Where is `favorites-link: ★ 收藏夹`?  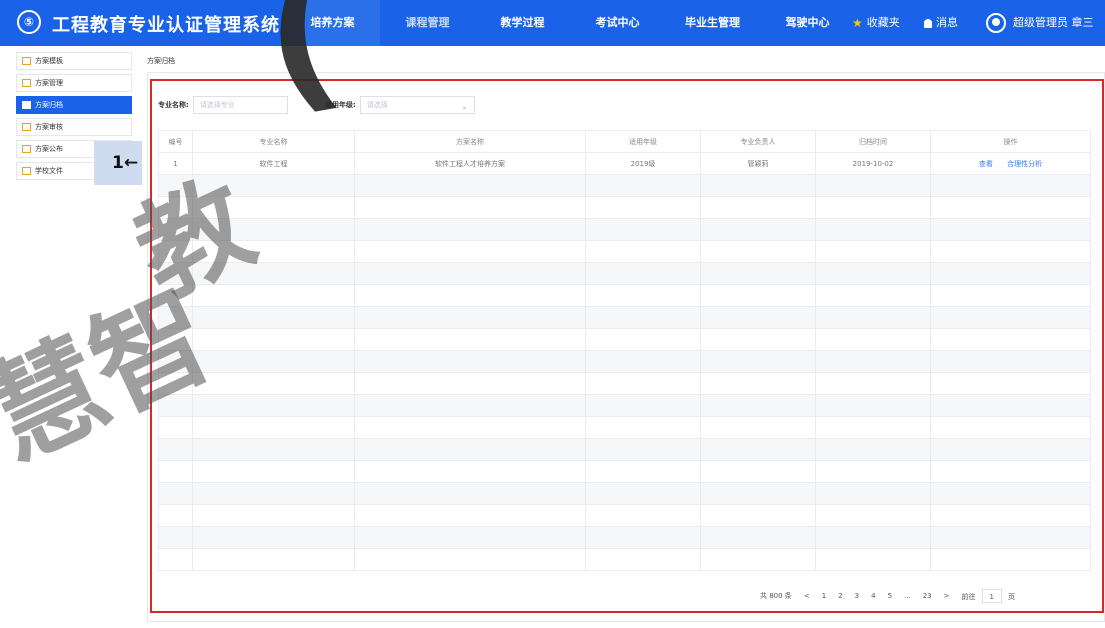
favorites-link: ★ 收藏夹 is located at coordinates (876, 23).